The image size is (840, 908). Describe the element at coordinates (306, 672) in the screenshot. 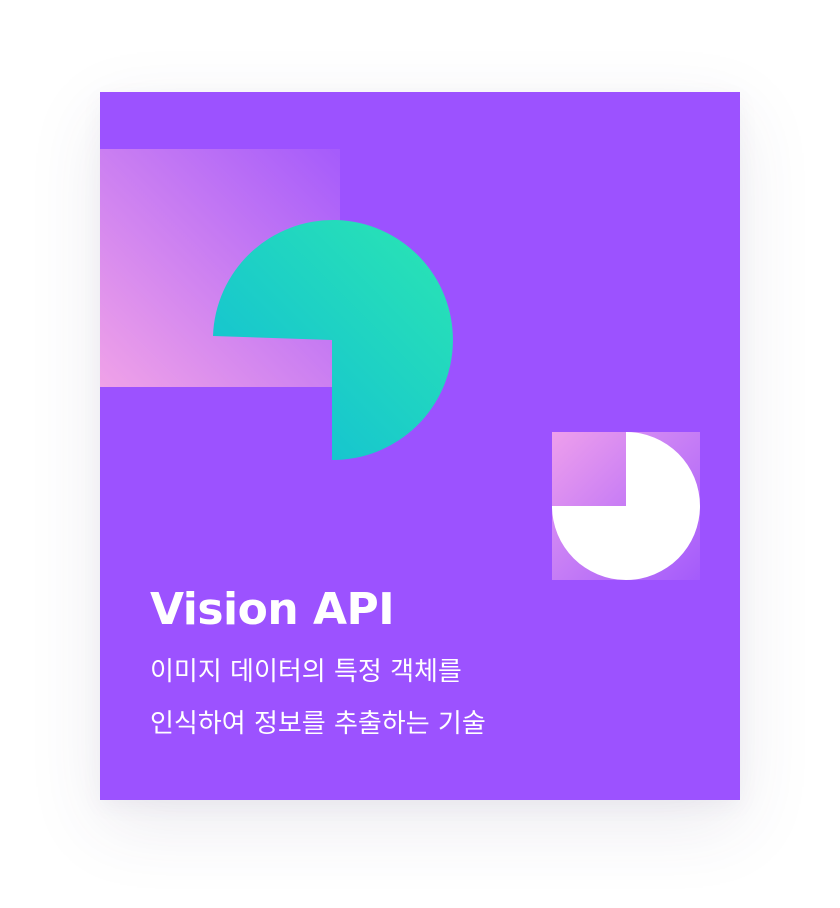

I see `description-line-1: 이미지 데이터의 특정 객체를` at that location.